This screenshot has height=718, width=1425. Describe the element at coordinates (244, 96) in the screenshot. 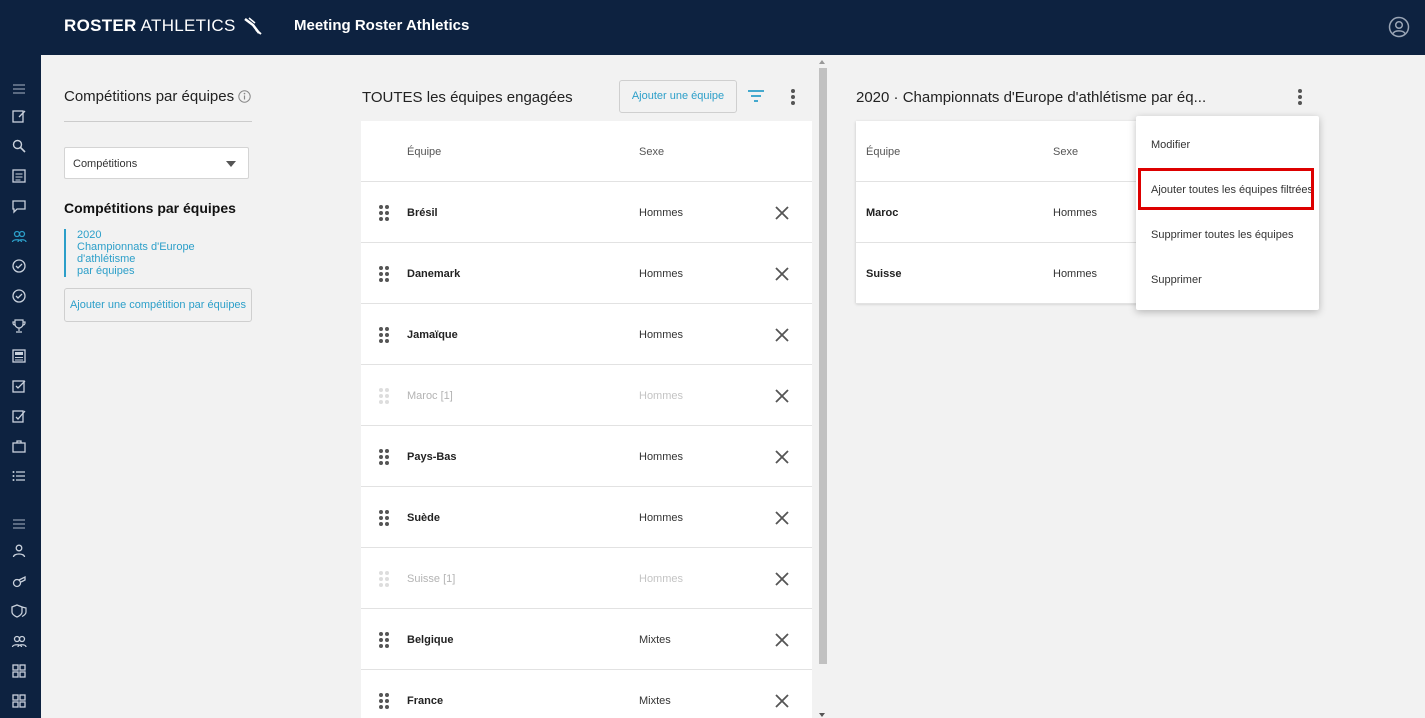

I see `info-icon` at that location.